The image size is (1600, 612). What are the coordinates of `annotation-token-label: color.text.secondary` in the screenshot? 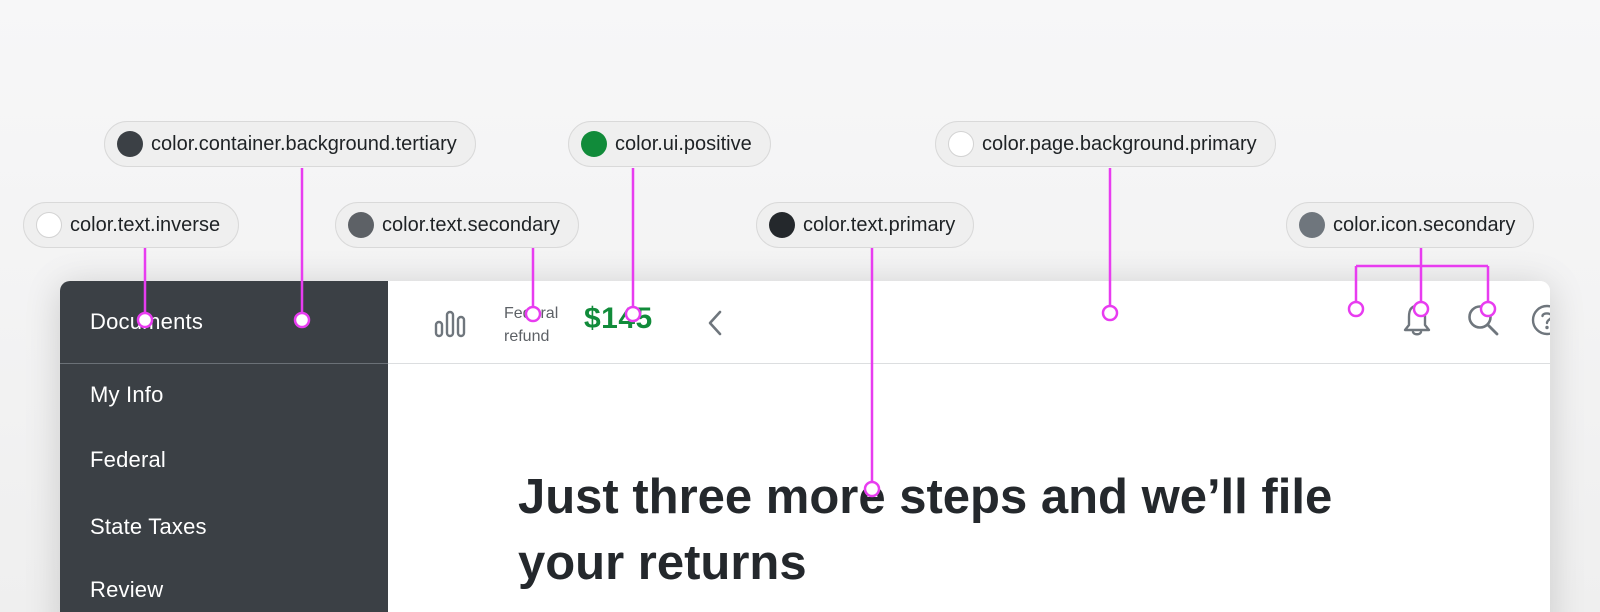 It's located at (471, 224).